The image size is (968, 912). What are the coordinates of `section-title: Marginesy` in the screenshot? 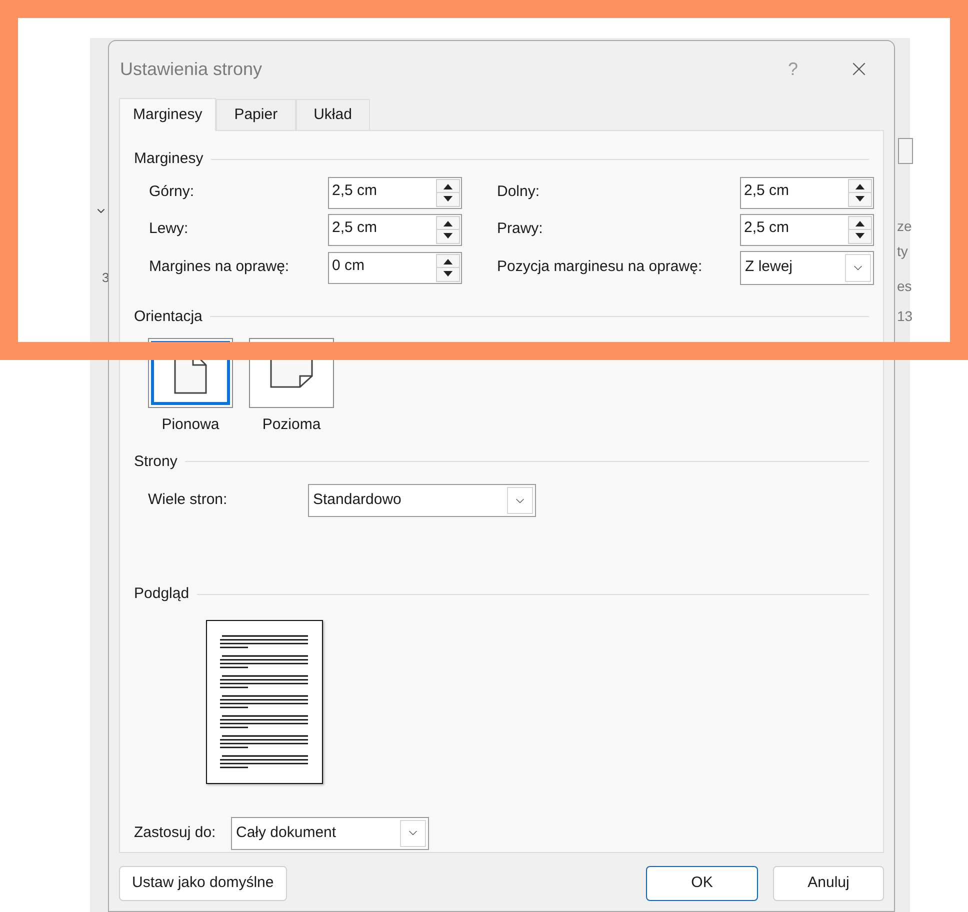 It's located at (169, 159).